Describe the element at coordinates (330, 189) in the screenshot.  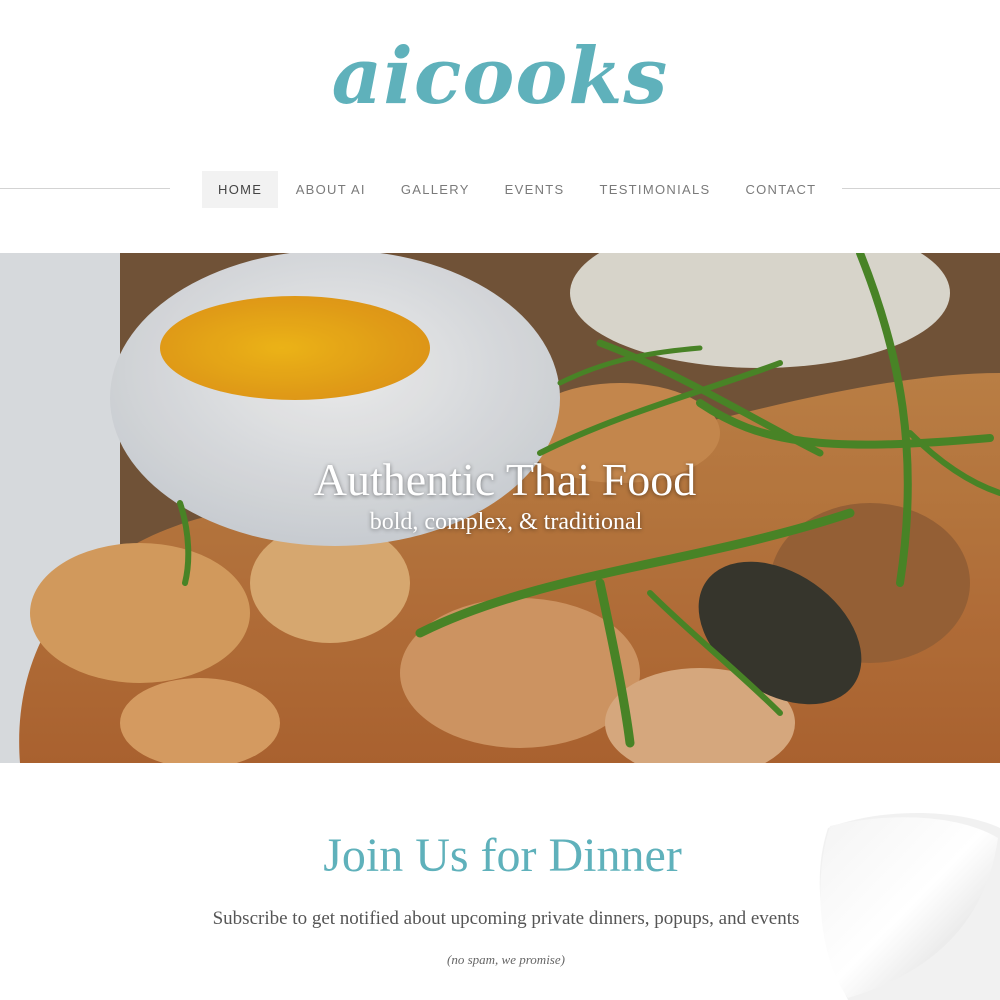
I see `nav-item-about-ai: ABOUT AI` at that location.